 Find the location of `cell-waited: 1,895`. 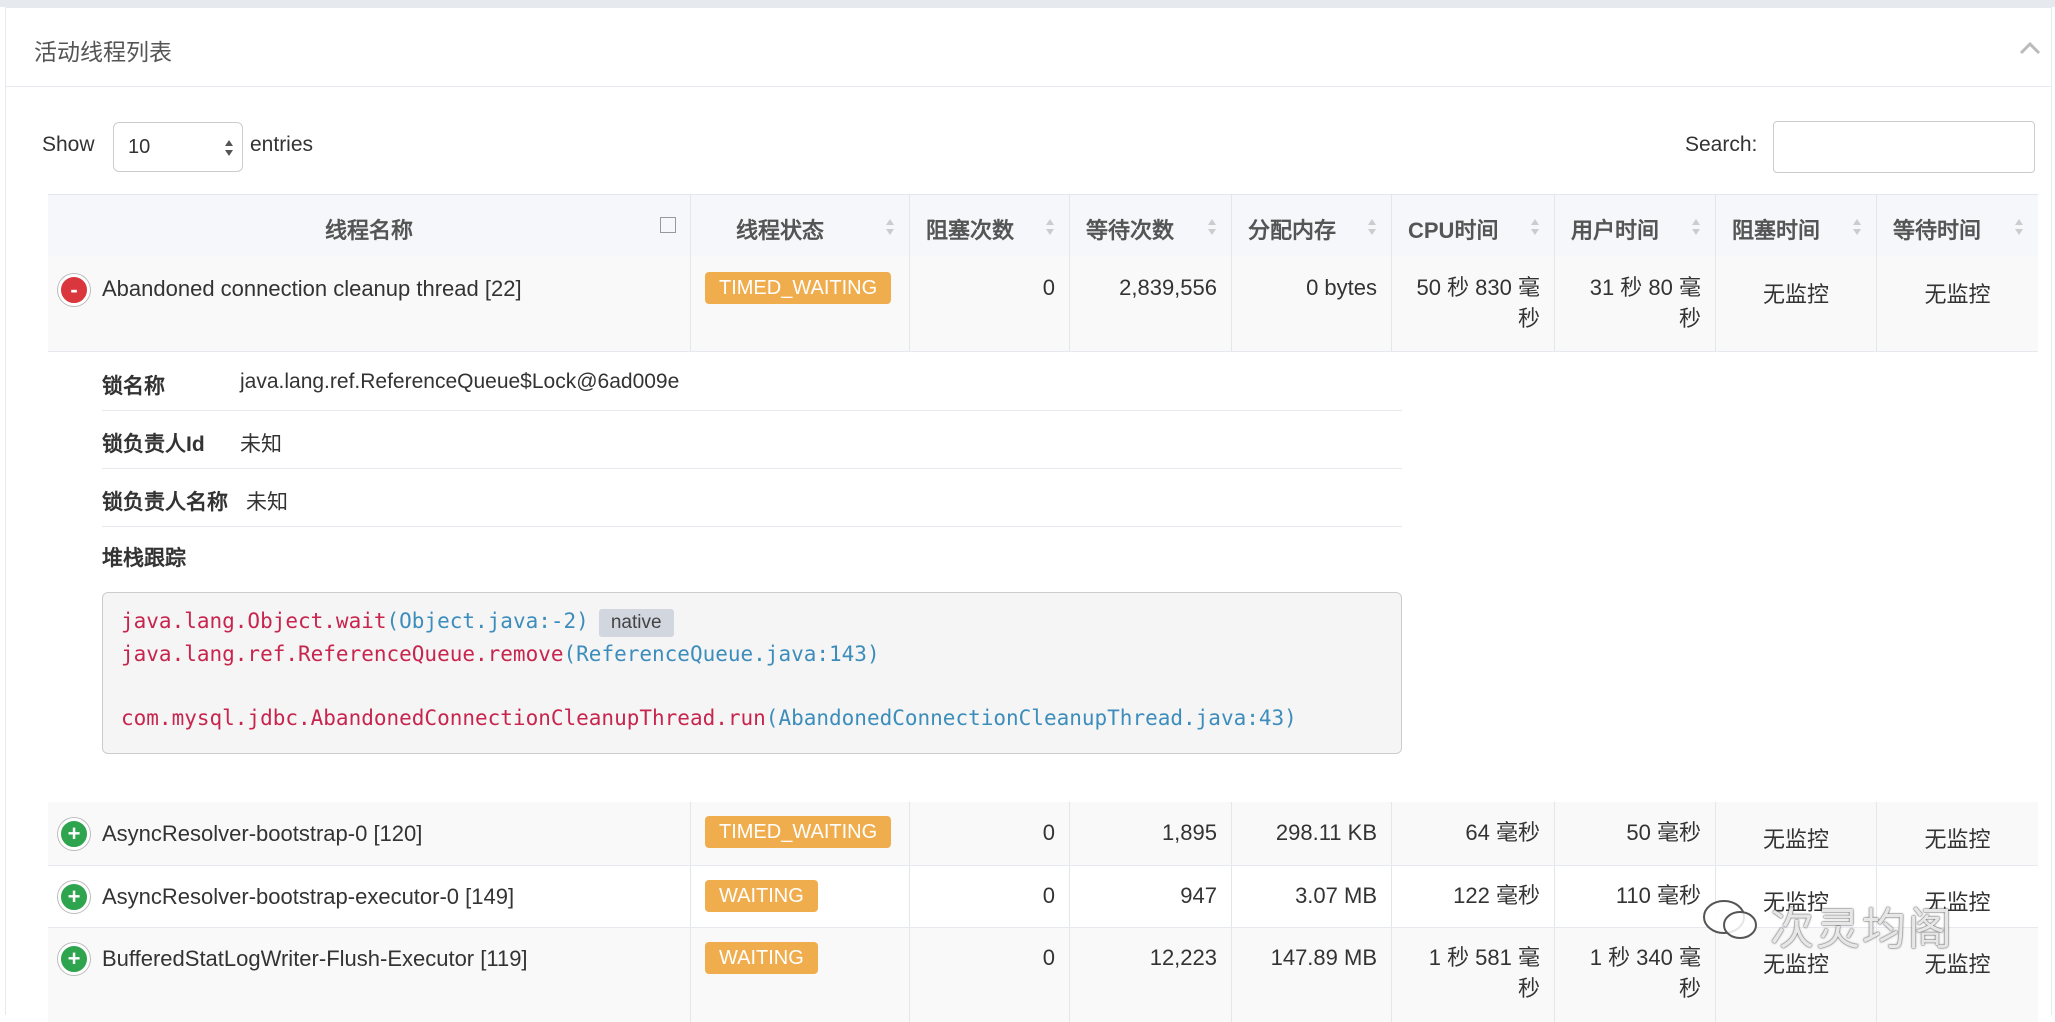

cell-waited: 1,895 is located at coordinates (1151, 833).